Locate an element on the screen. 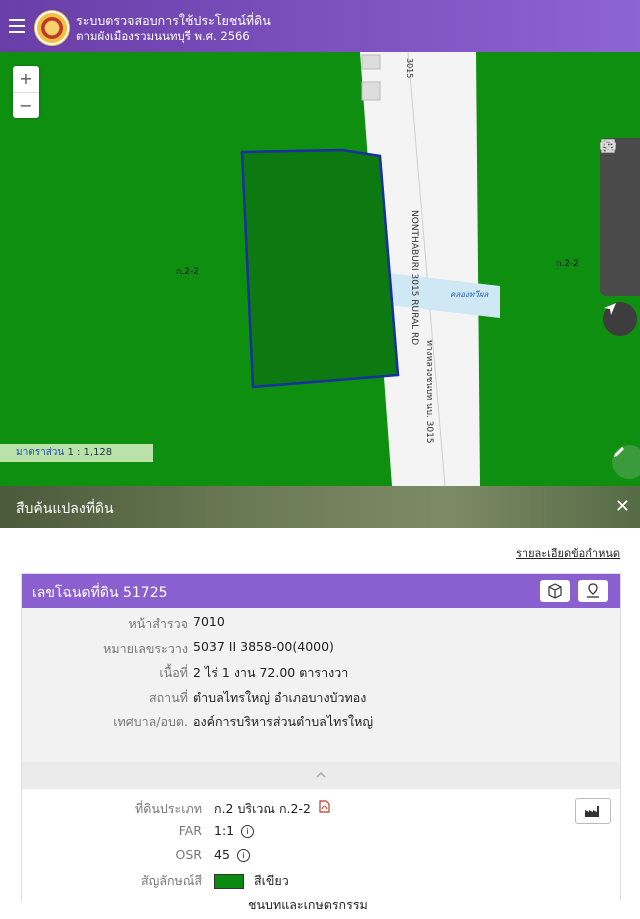 This screenshot has height=919, width=640. factory-icon is located at coordinates (592, 811).